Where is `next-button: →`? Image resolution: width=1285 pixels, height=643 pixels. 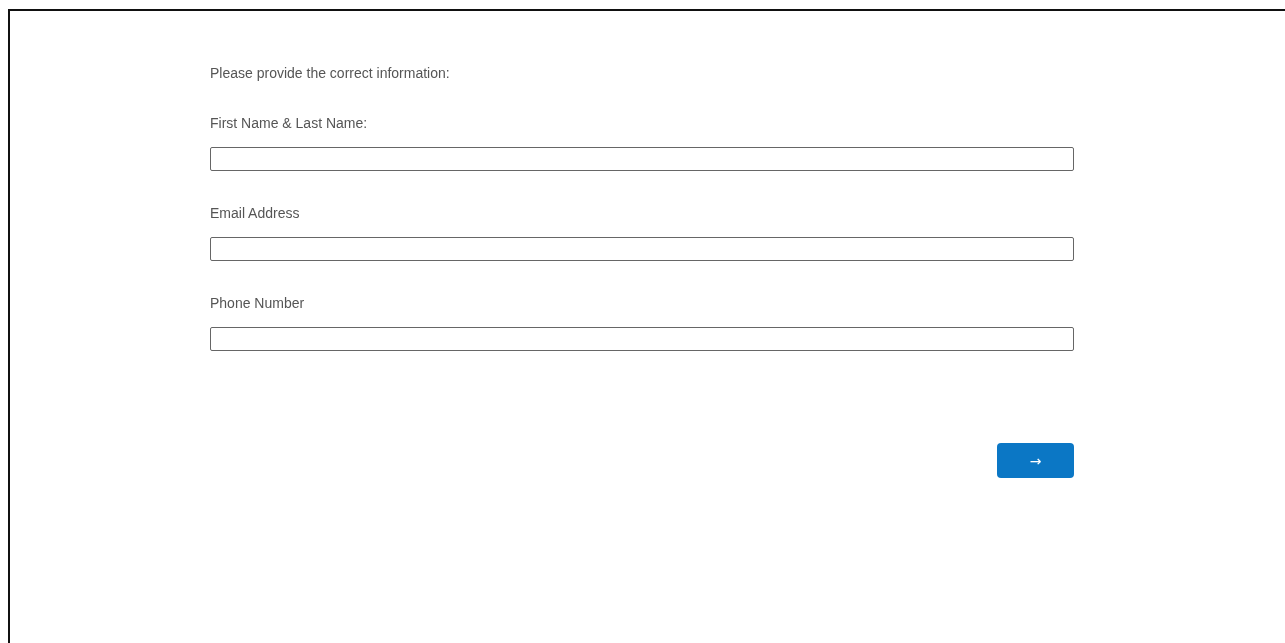
next-button: → is located at coordinates (1035, 460).